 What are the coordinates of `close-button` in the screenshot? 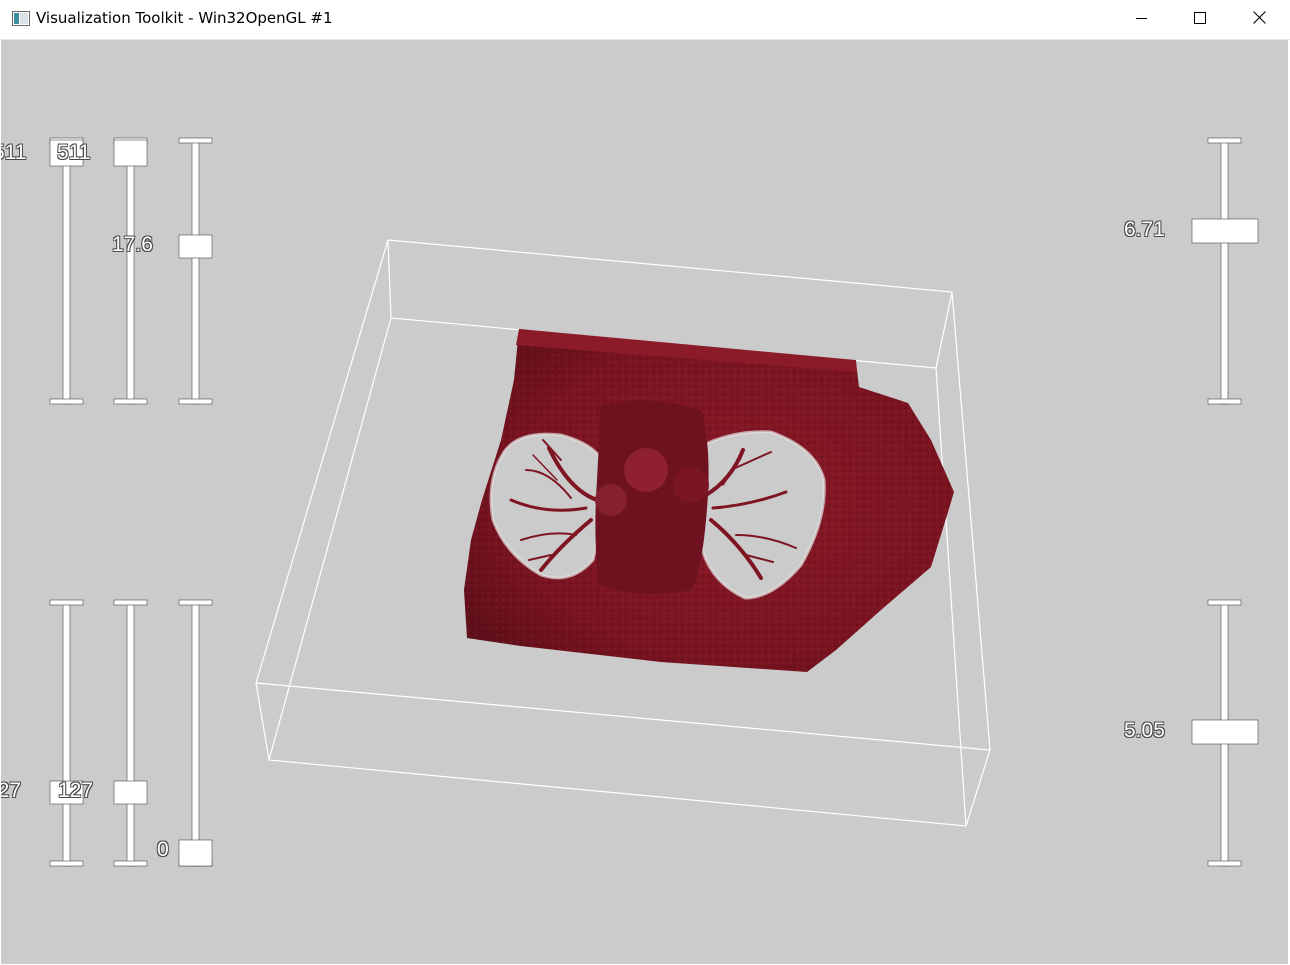 It's located at (1259, 19).